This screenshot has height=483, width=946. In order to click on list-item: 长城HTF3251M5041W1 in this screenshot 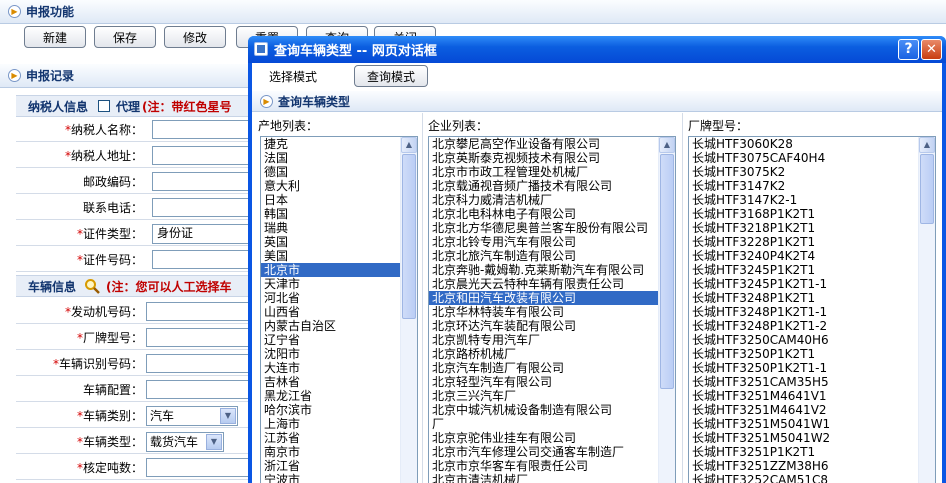, I will do `click(812, 424)`.